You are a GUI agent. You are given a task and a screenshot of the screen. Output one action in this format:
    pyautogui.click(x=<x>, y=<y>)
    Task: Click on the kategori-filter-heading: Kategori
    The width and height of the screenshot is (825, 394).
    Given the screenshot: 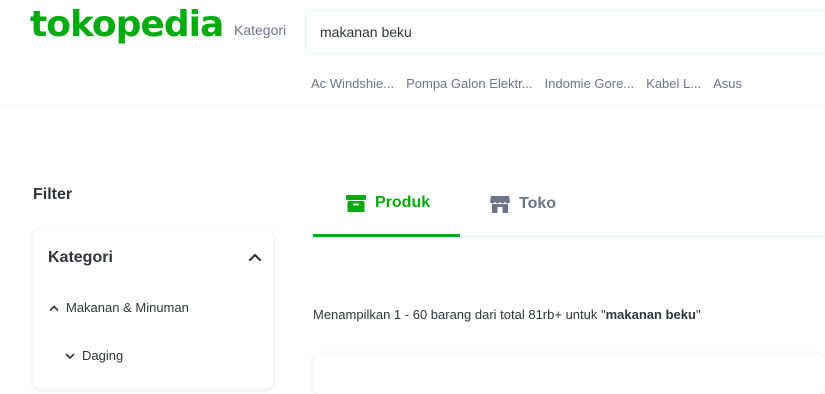 What is the action you would take?
    pyautogui.click(x=80, y=258)
    